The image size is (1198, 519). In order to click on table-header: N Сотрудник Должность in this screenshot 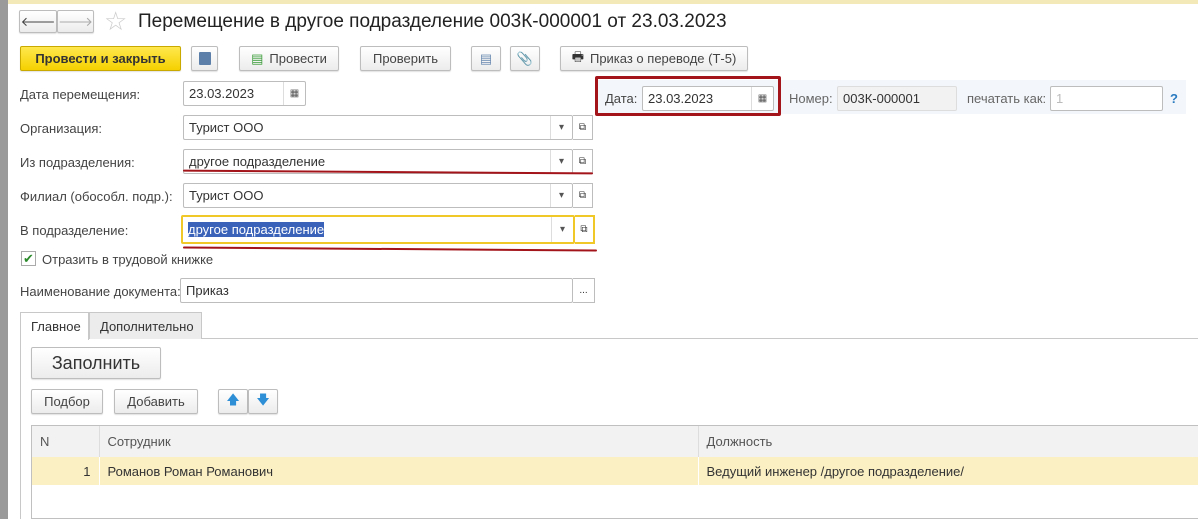, I will do `click(615, 441)`.